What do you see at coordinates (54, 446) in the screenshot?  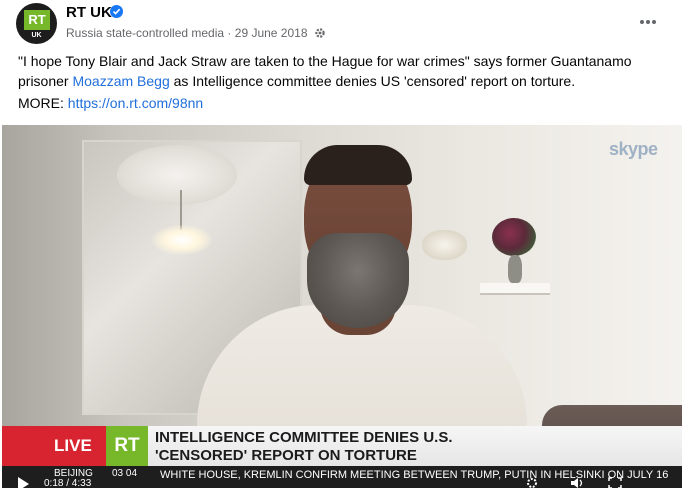 I see `live-badge: LIVE` at bounding box center [54, 446].